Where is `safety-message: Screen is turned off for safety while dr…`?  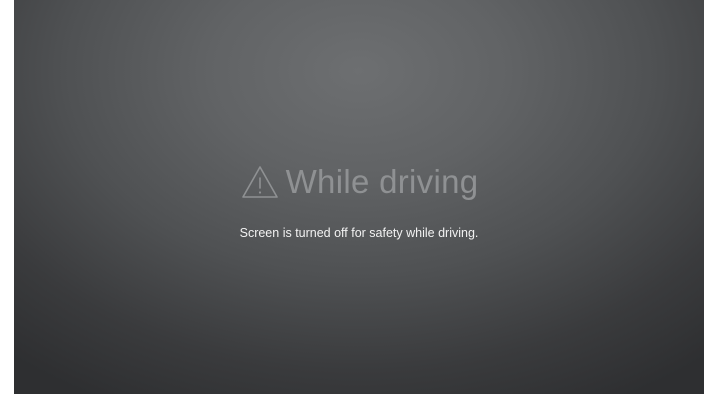 safety-message: Screen is turned off for safety while dr… is located at coordinates (359, 233).